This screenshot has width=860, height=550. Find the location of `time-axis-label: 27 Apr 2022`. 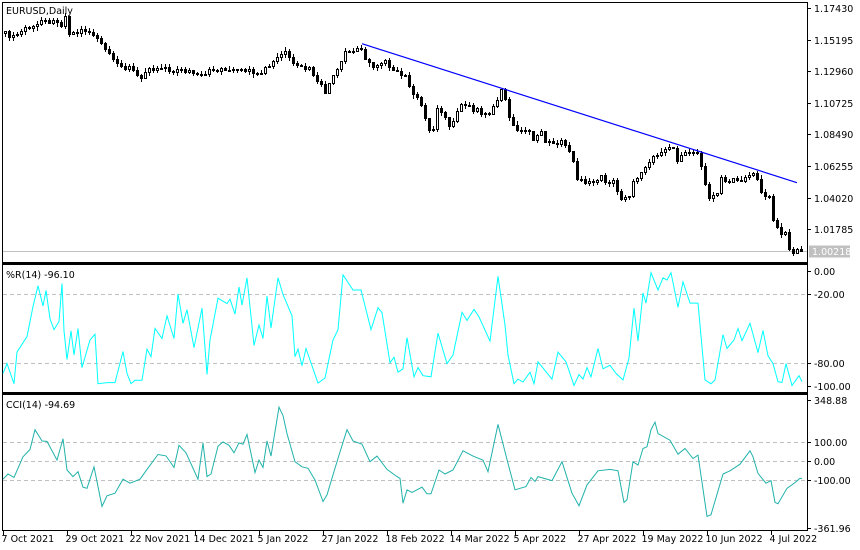

time-axis-label: 27 Apr 2022 is located at coordinates (607, 539).